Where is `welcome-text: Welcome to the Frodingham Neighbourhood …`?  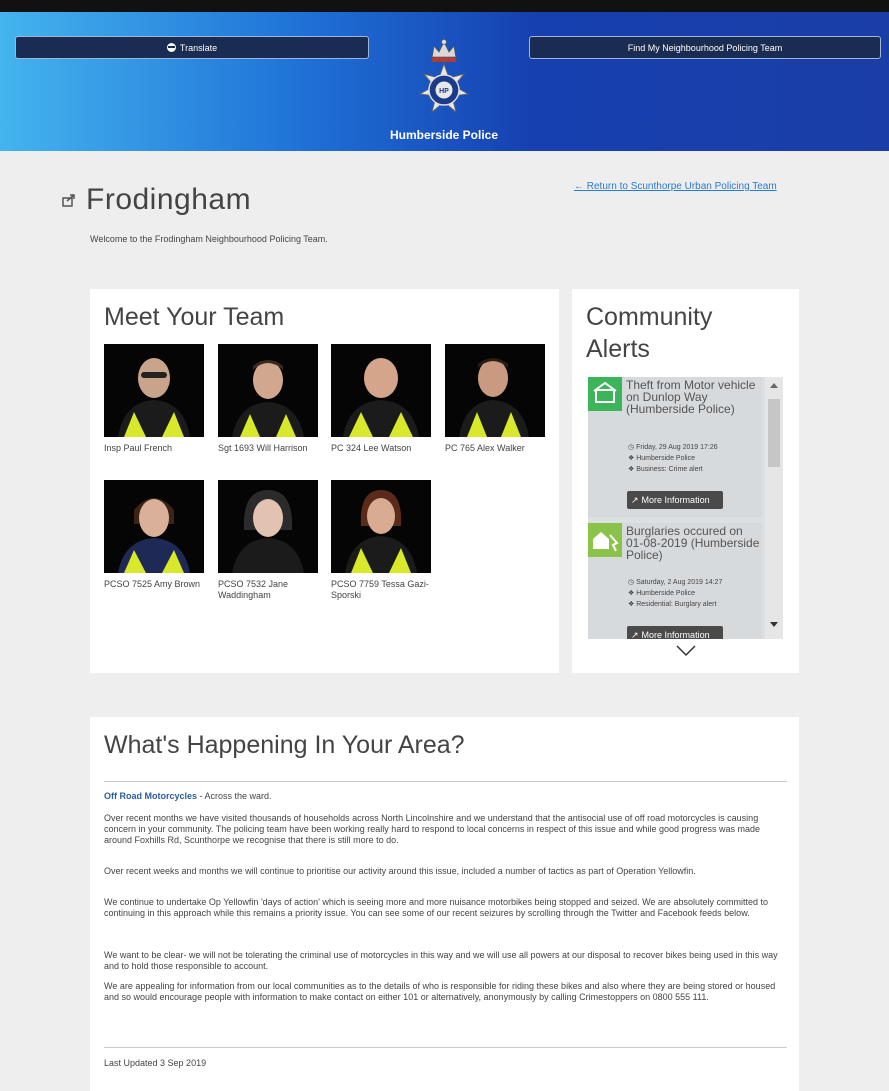
welcome-text: Welcome to the Frodingham Neighbourhood … is located at coordinates (209, 239).